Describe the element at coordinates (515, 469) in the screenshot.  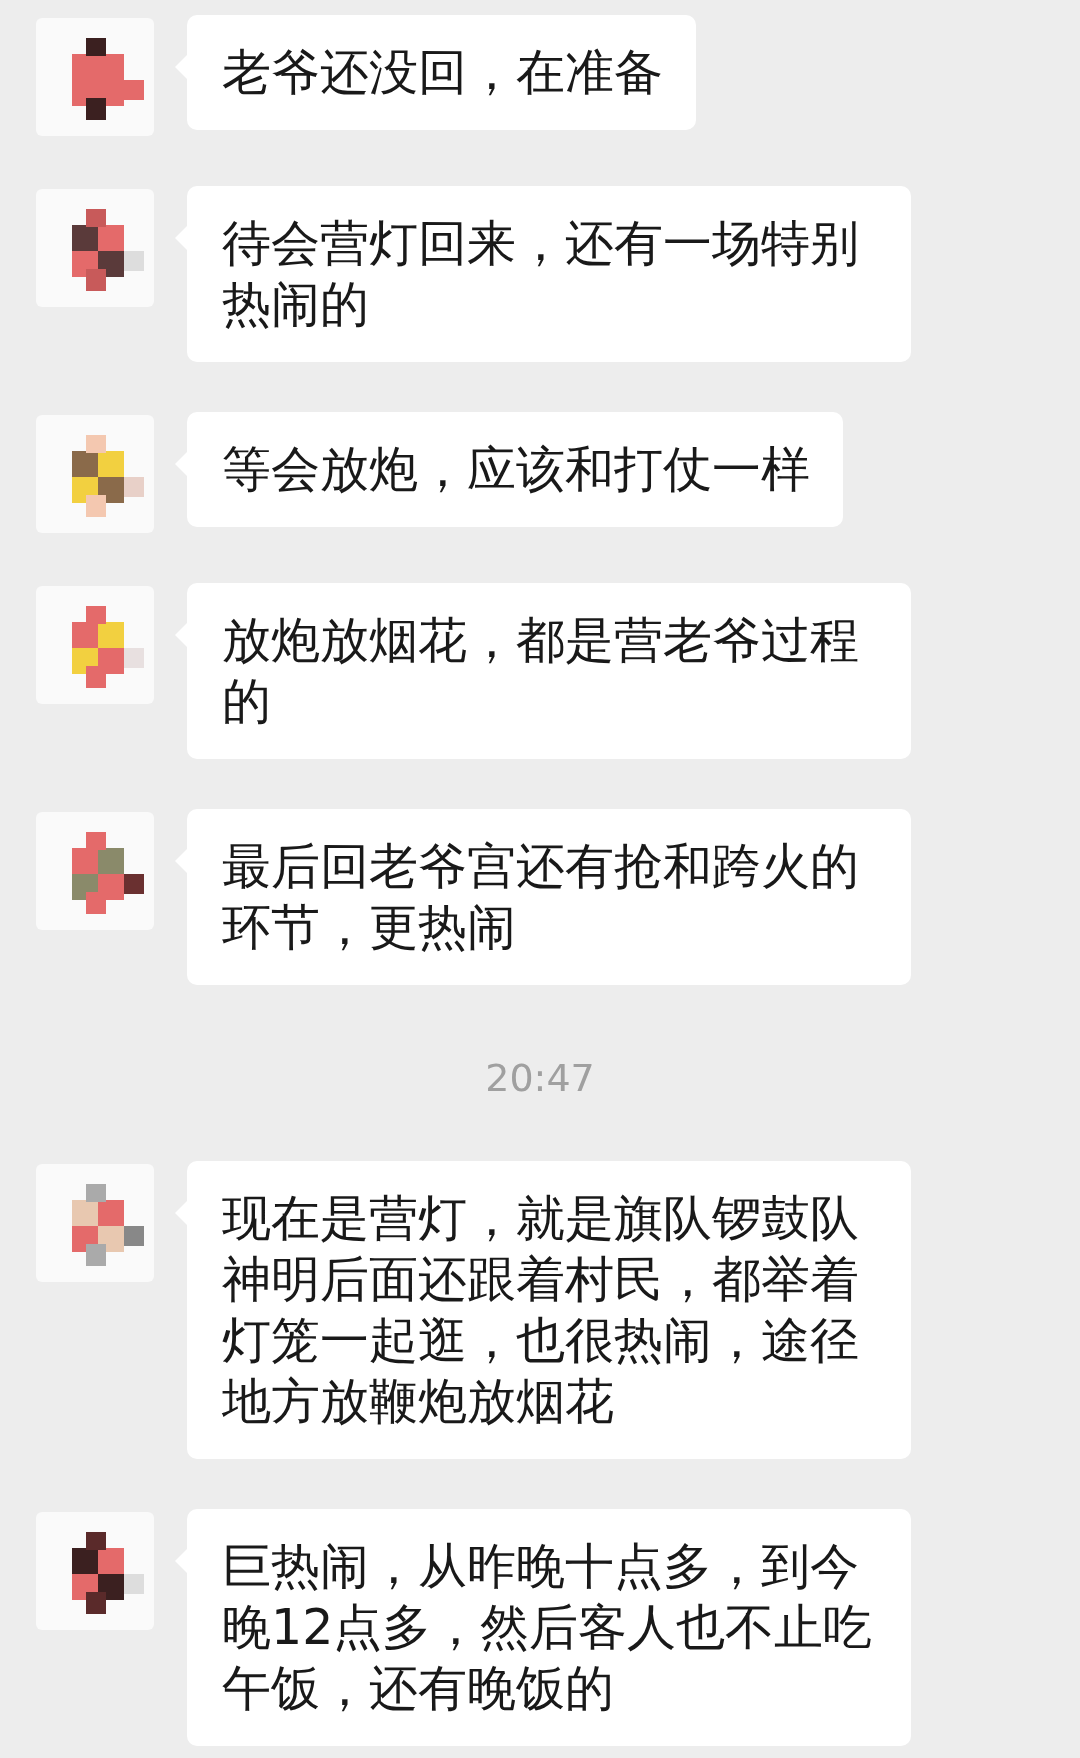
I see `message-bubble: 等会放炮，应该和打仗一样` at that location.